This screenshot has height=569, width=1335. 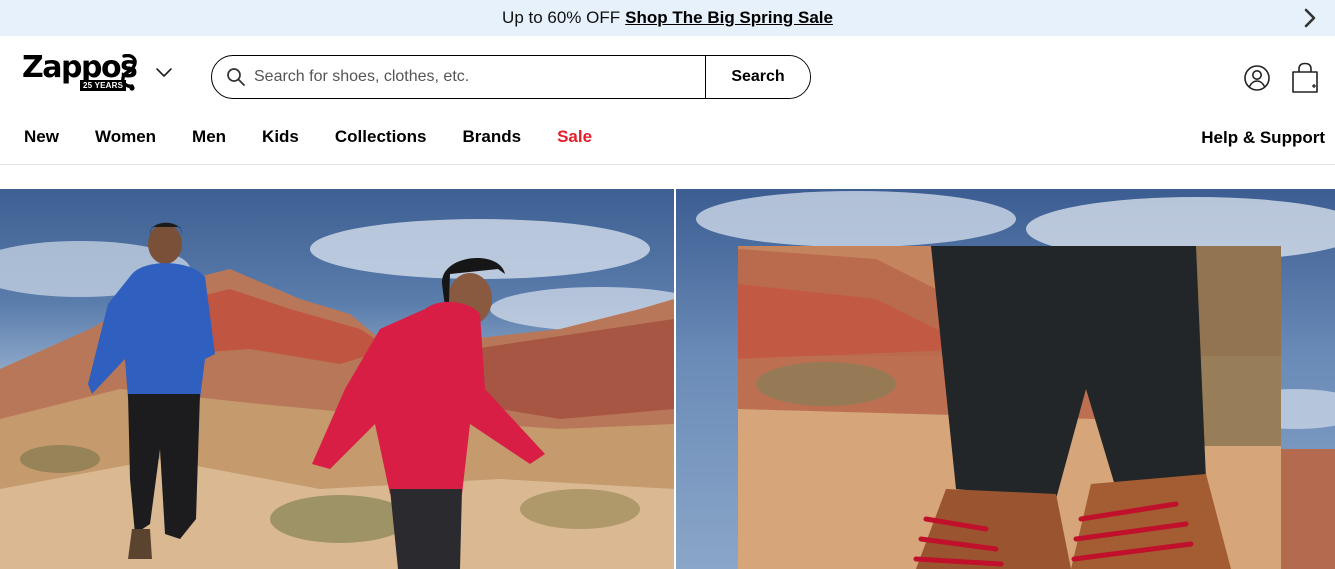 I want to click on site-header: Zappos 25 YEARS Search, so click(x=667, y=77).